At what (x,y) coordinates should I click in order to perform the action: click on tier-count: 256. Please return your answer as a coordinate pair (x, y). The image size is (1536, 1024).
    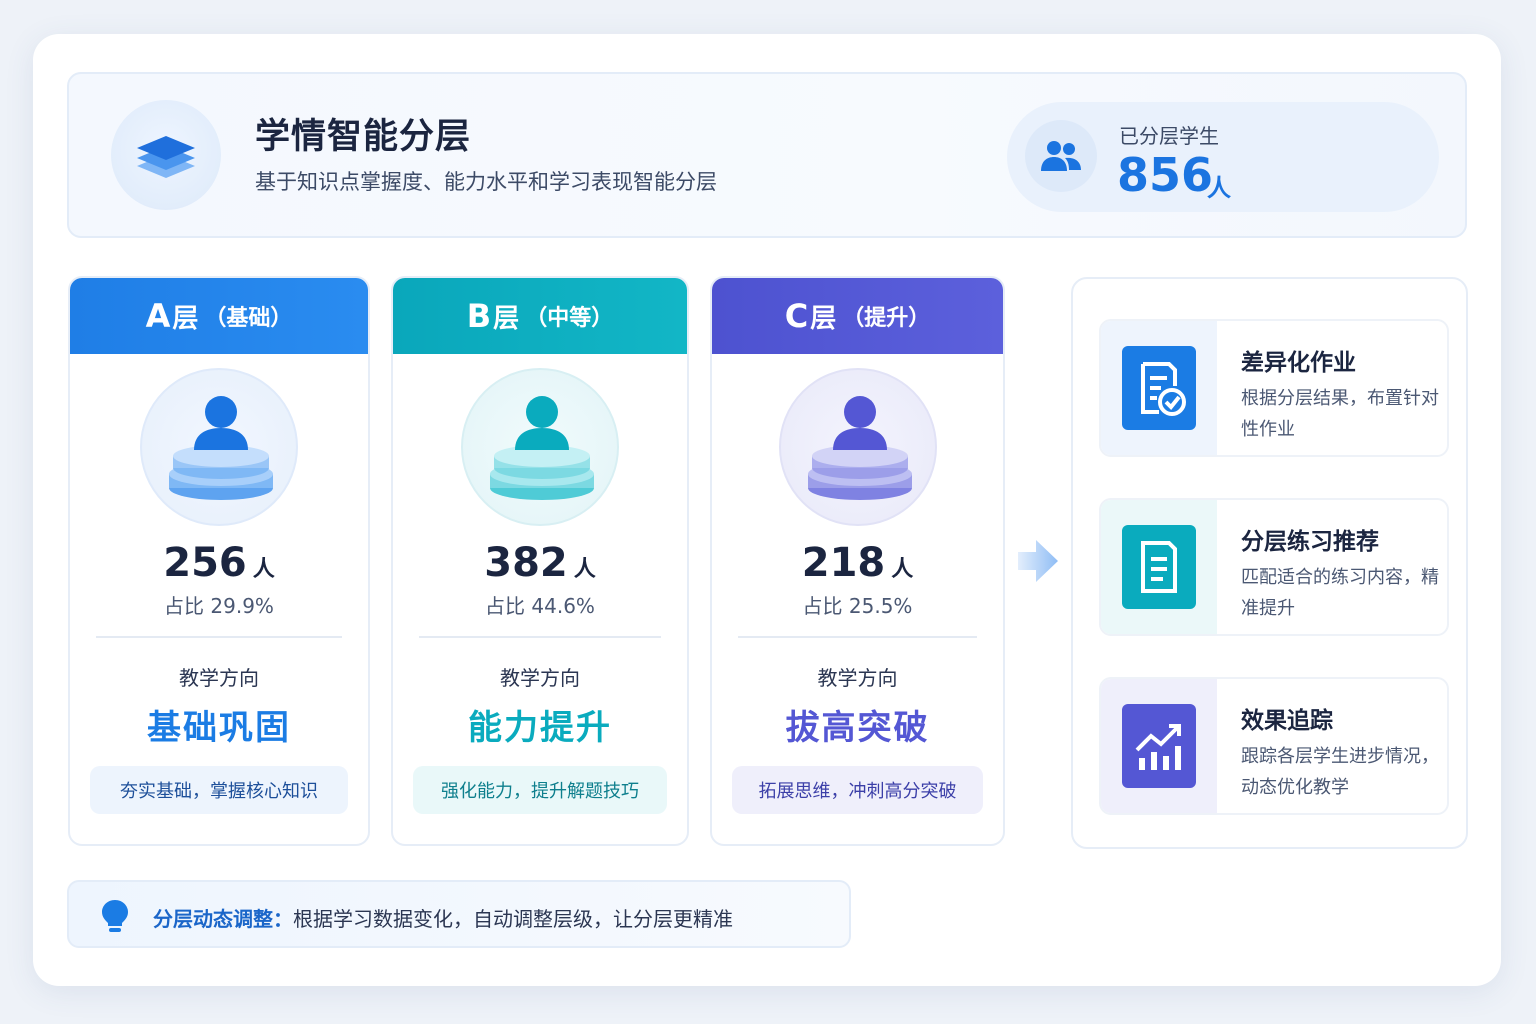
    Looking at the image, I should click on (205, 563).